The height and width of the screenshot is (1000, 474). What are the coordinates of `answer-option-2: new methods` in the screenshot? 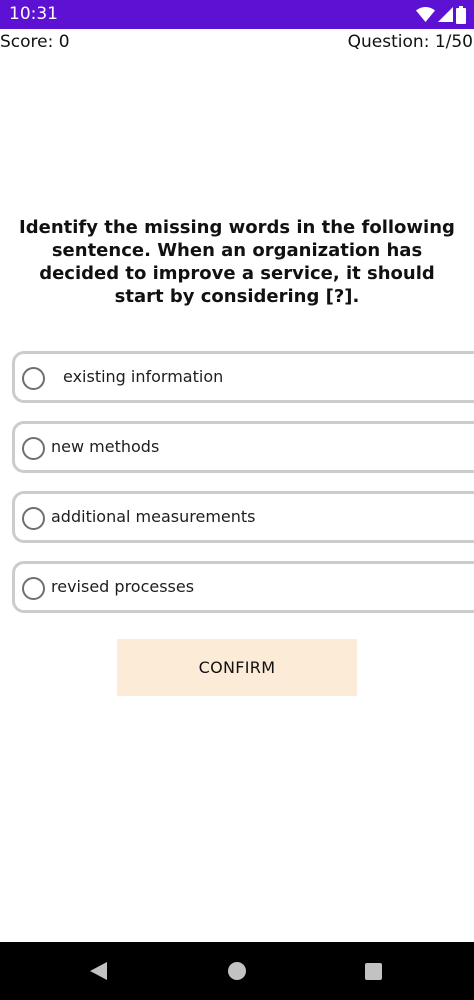 It's located at (243, 447).